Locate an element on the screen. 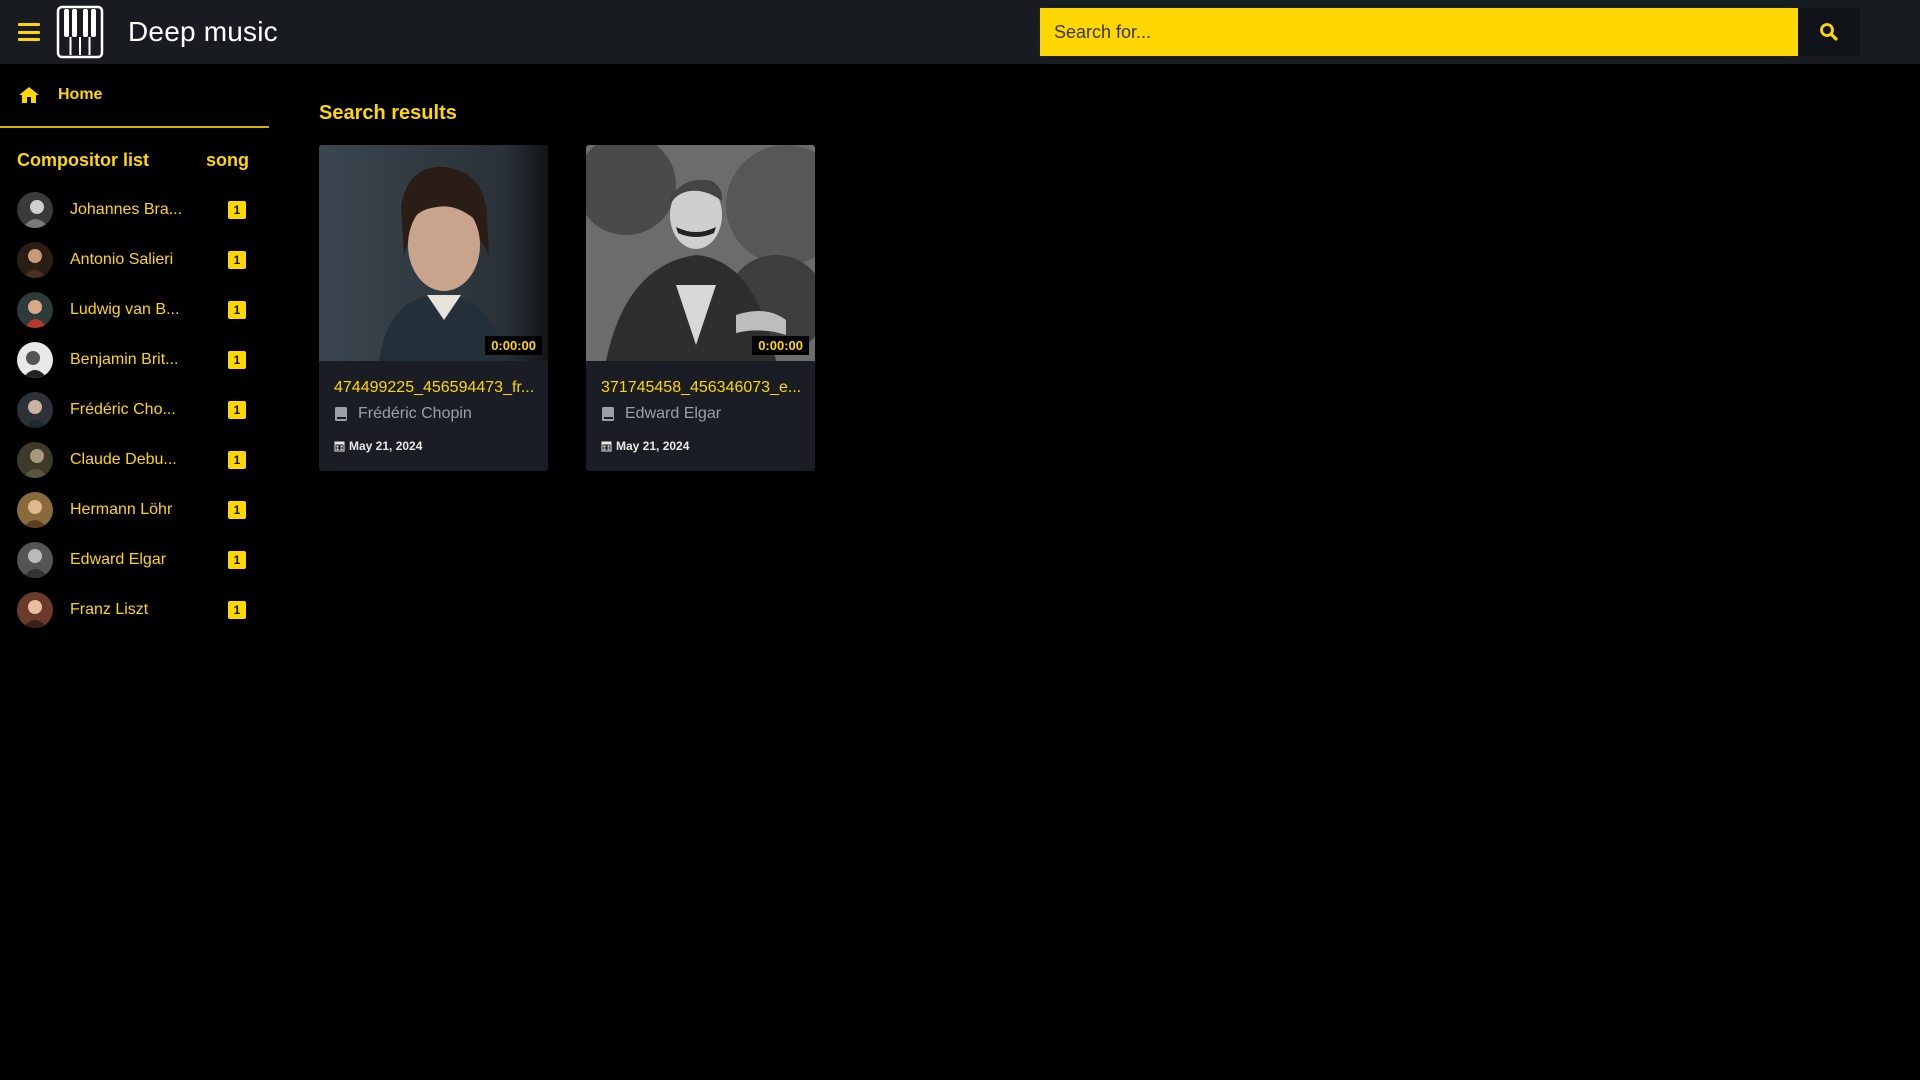  song-column-label: song is located at coordinates (227, 160).